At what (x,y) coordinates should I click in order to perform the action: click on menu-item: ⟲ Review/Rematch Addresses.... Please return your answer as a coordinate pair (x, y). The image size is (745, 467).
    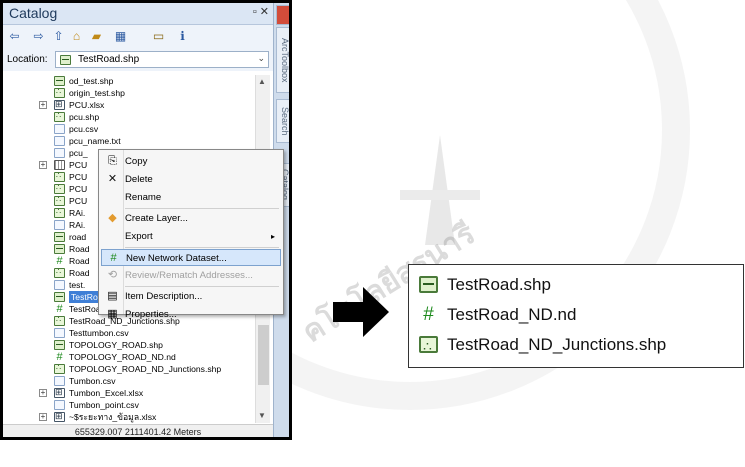
    Looking at the image, I should click on (191, 275).